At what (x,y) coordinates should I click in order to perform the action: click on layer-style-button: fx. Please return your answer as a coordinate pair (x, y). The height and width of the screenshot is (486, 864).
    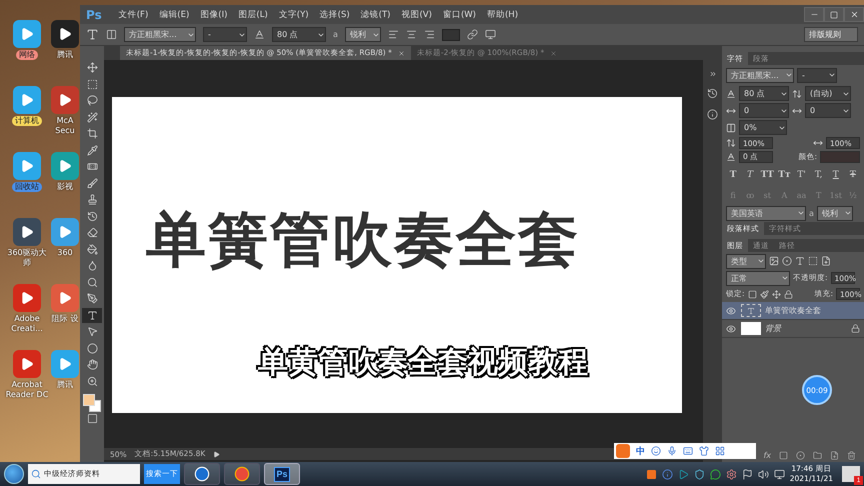
    Looking at the image, I should click on (767, 455).